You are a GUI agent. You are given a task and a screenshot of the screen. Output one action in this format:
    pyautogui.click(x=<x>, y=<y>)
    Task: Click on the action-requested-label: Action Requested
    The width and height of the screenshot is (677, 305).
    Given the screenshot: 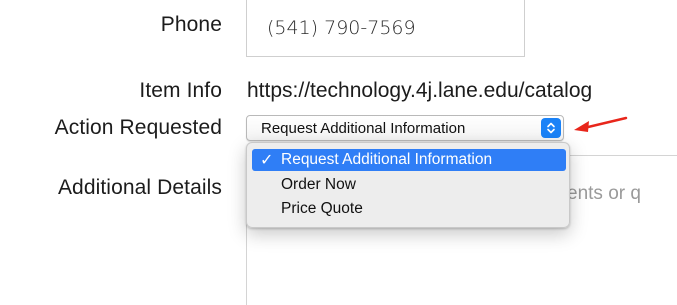 What is the action you would take?
    pyautogui.click(x=138, y=127)
    